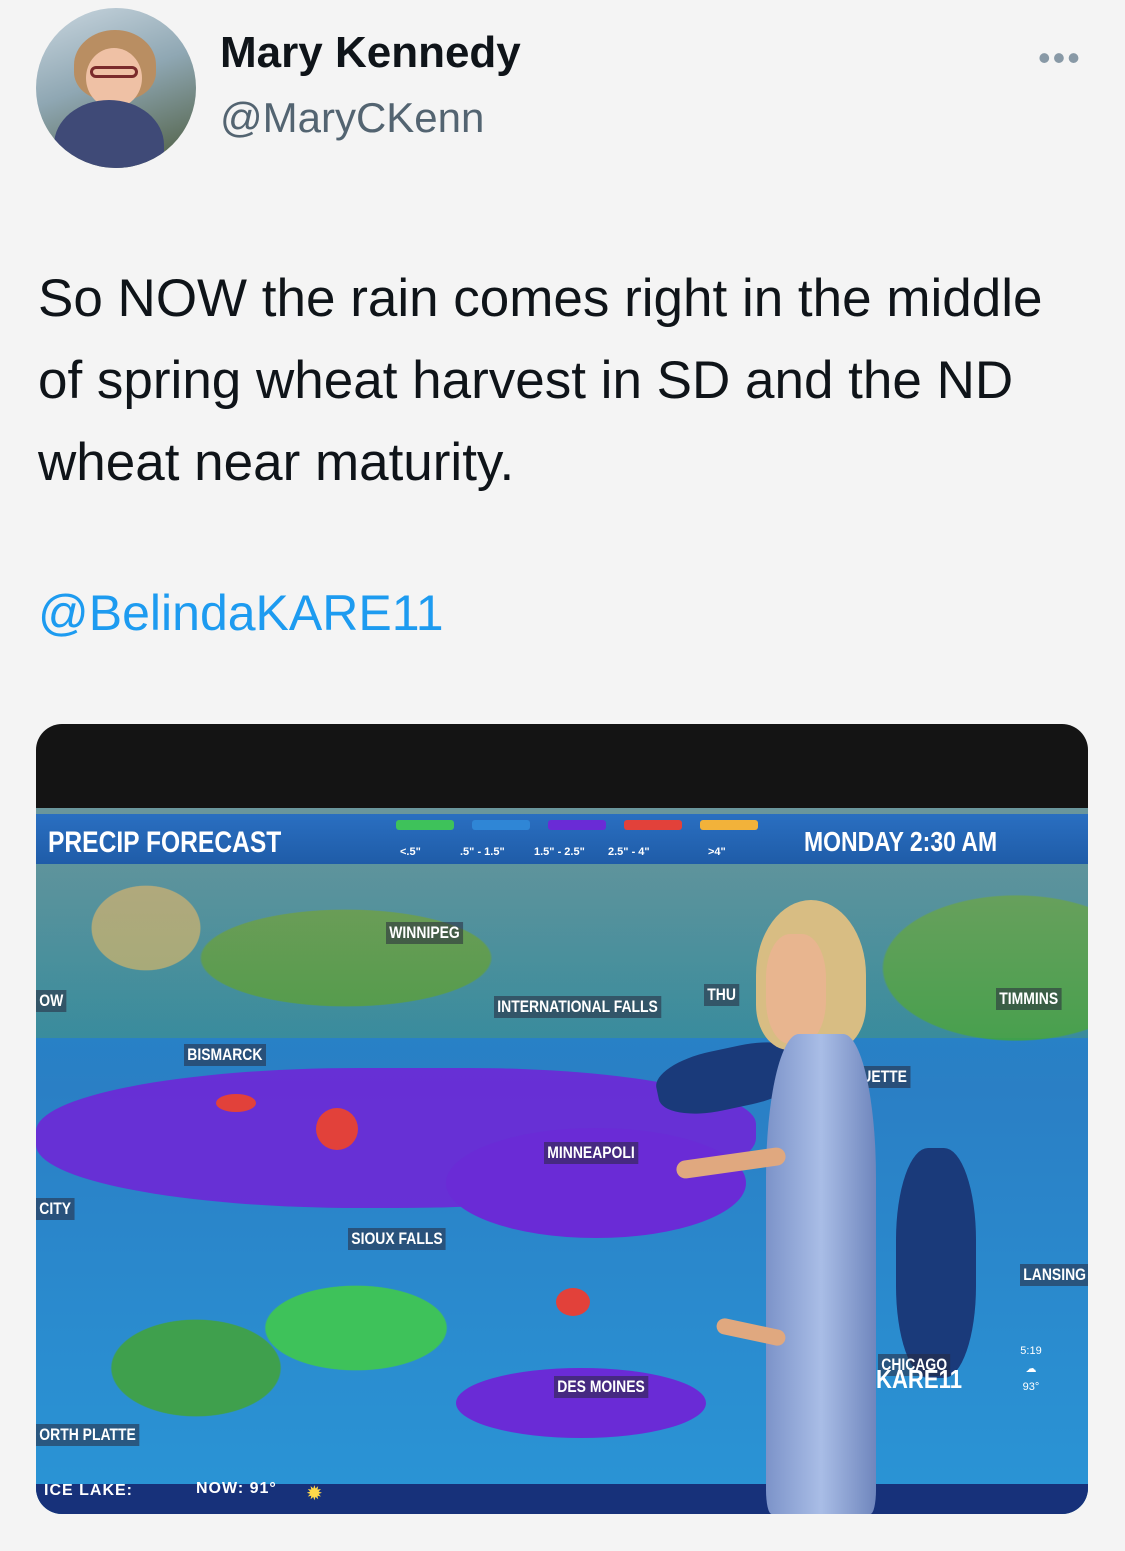 The image size is (1125, 1551). Describe the element at coordinates (410, 852) in the screenshot. I see `legend-label-1: <.5"` at that location.